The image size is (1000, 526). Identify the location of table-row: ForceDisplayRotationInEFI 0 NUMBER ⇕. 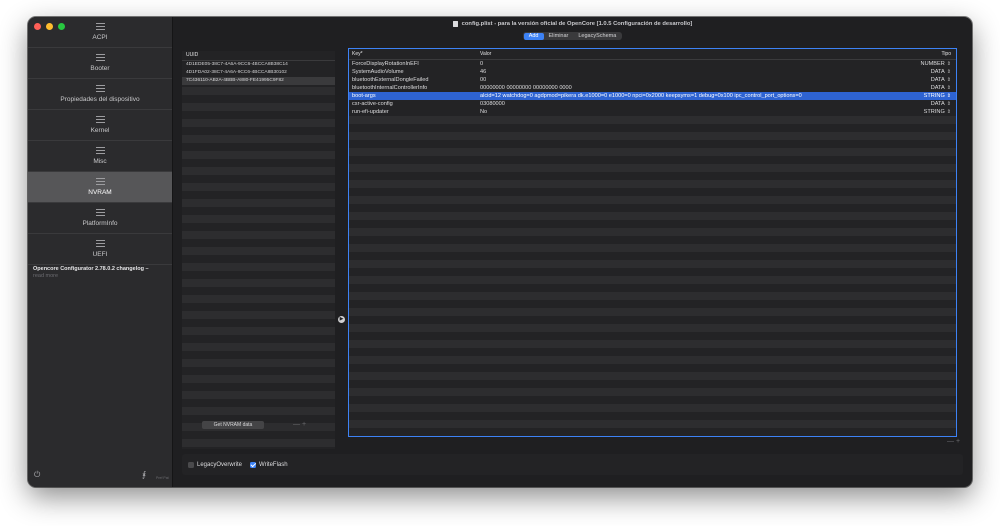
(652, 64).